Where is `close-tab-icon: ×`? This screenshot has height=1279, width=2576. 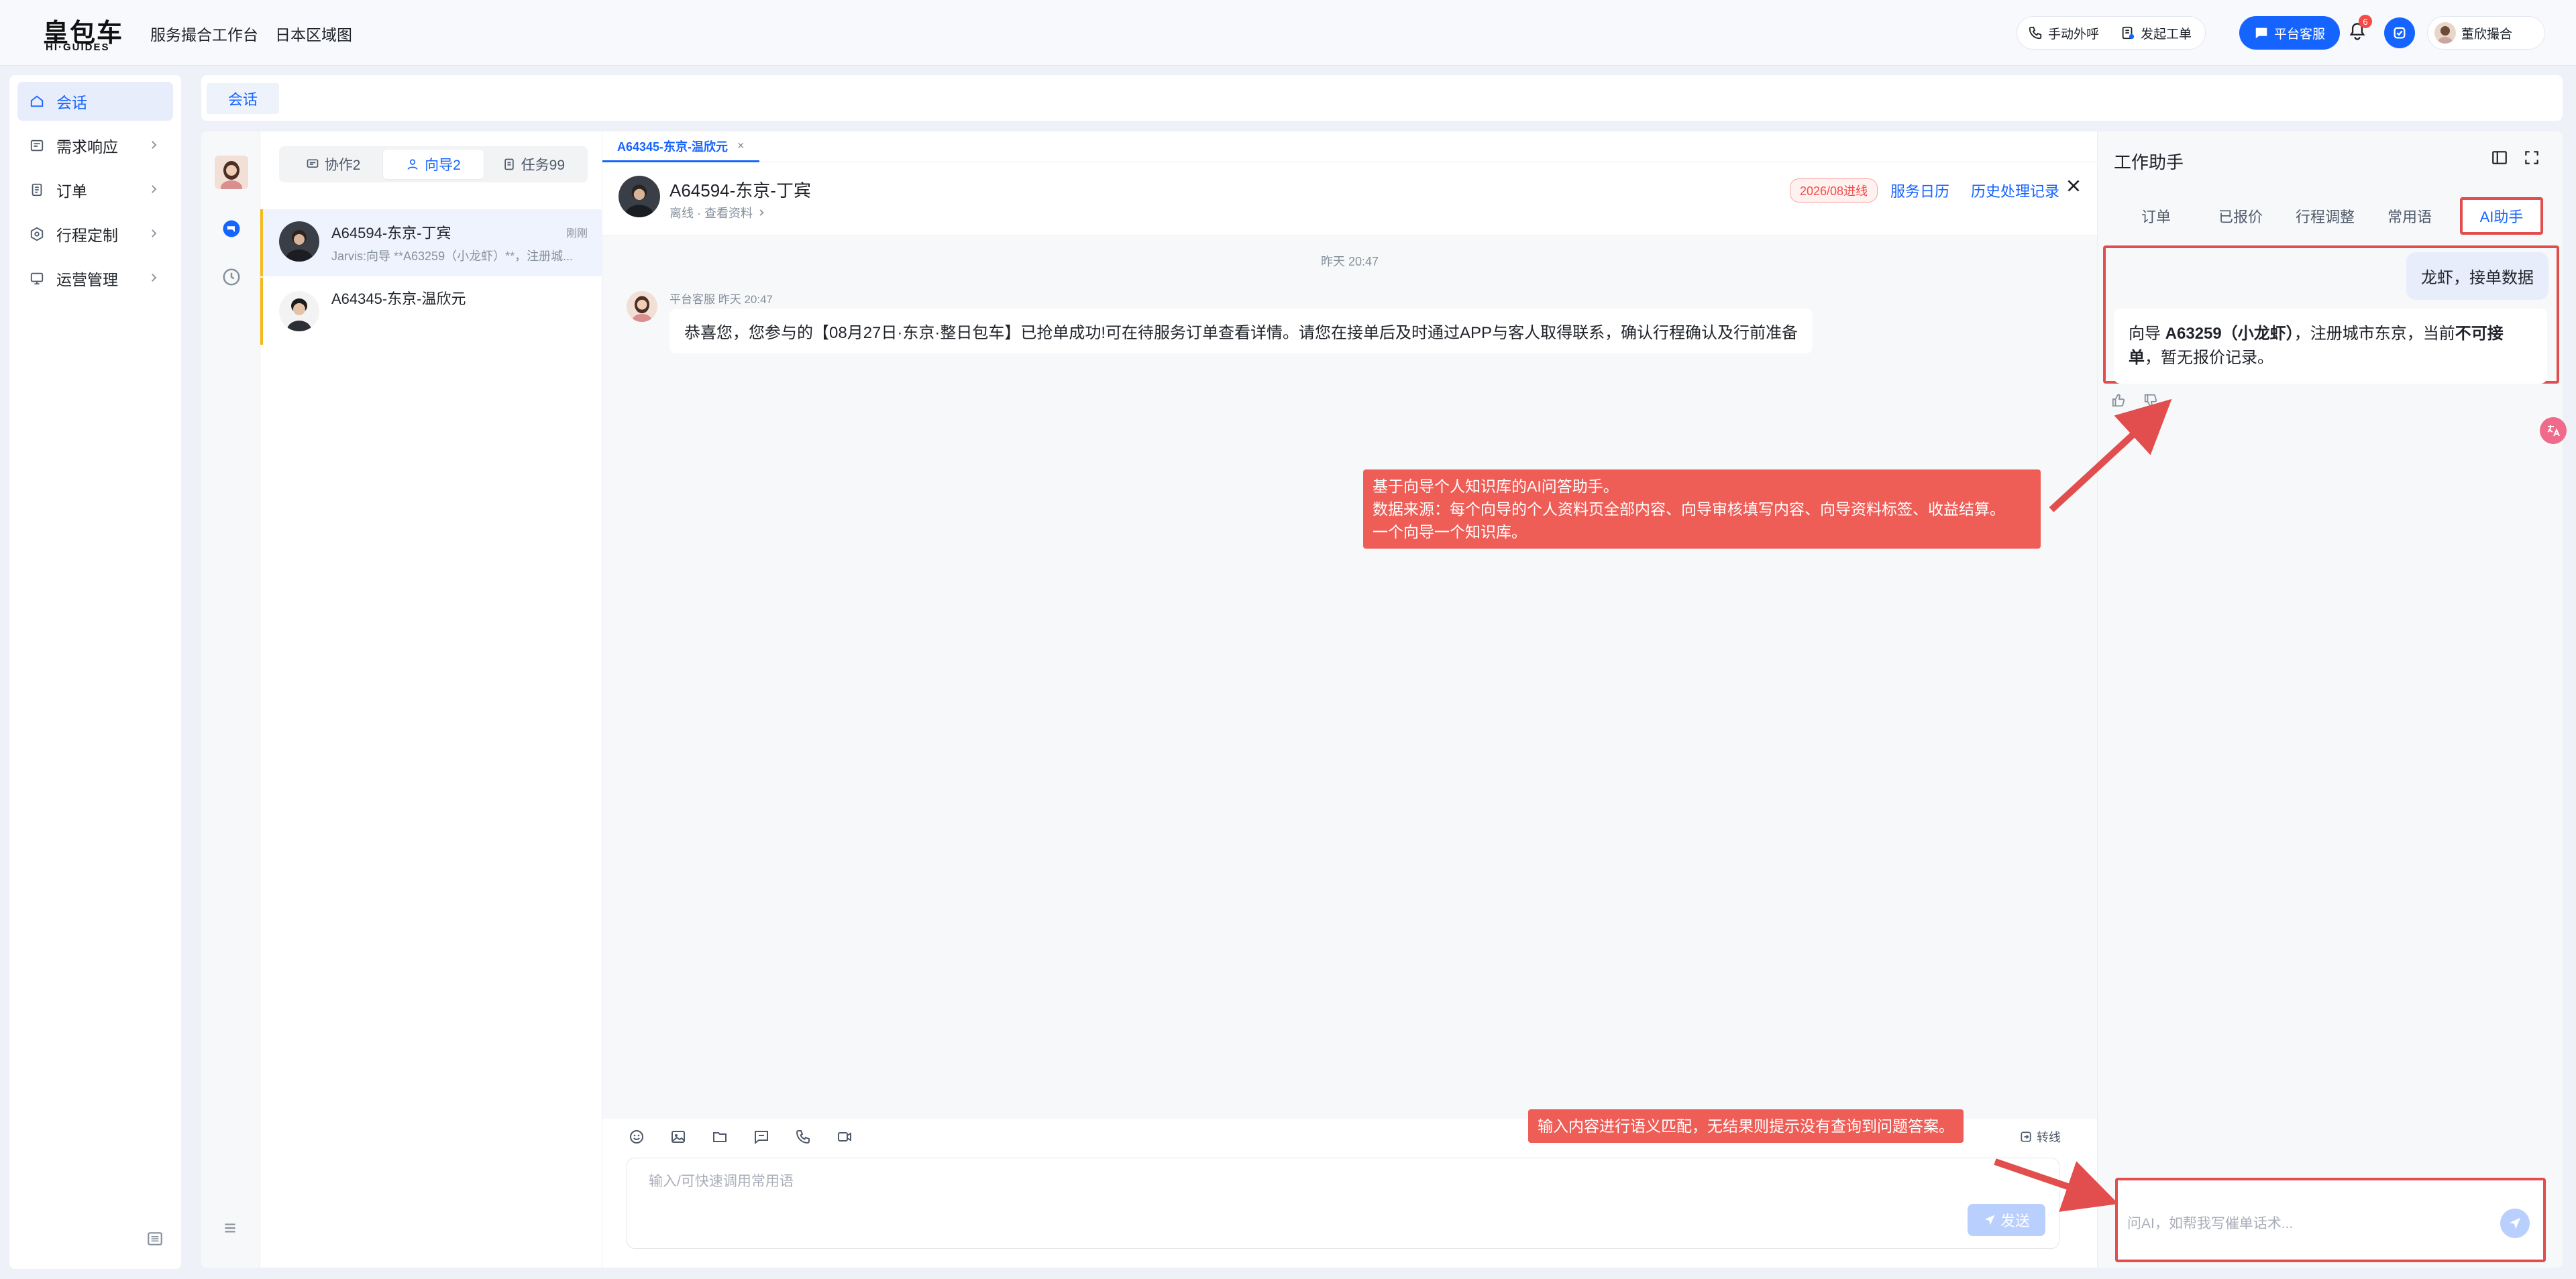 close-tab-icon: × is located at coordinates (741, 146).